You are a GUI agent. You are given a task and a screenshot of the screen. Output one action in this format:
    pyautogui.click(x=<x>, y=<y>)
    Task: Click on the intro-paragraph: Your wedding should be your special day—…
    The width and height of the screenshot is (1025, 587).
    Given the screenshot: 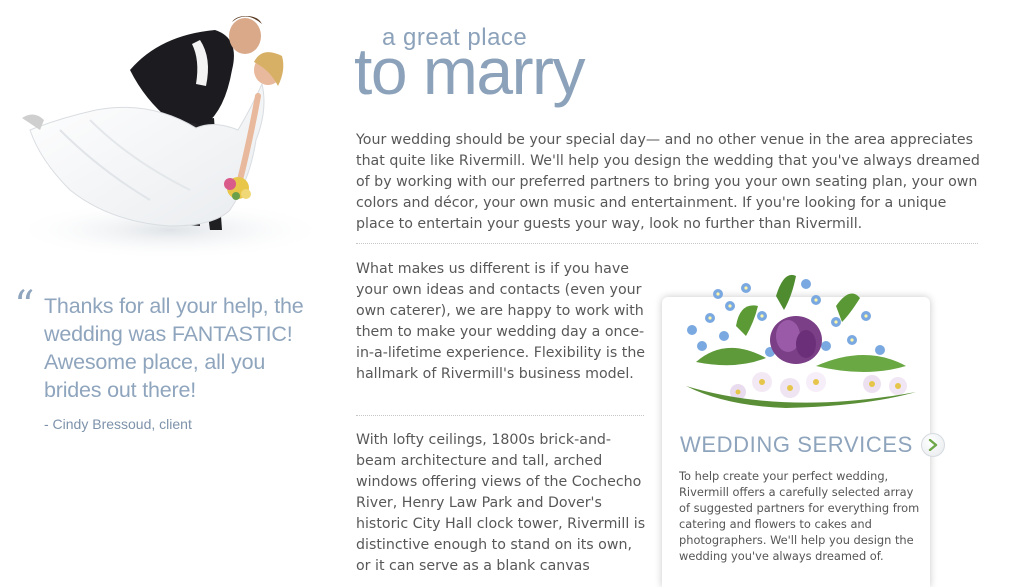 What is the action you would take?
    pyautogui.click(x=668, y=182)
    